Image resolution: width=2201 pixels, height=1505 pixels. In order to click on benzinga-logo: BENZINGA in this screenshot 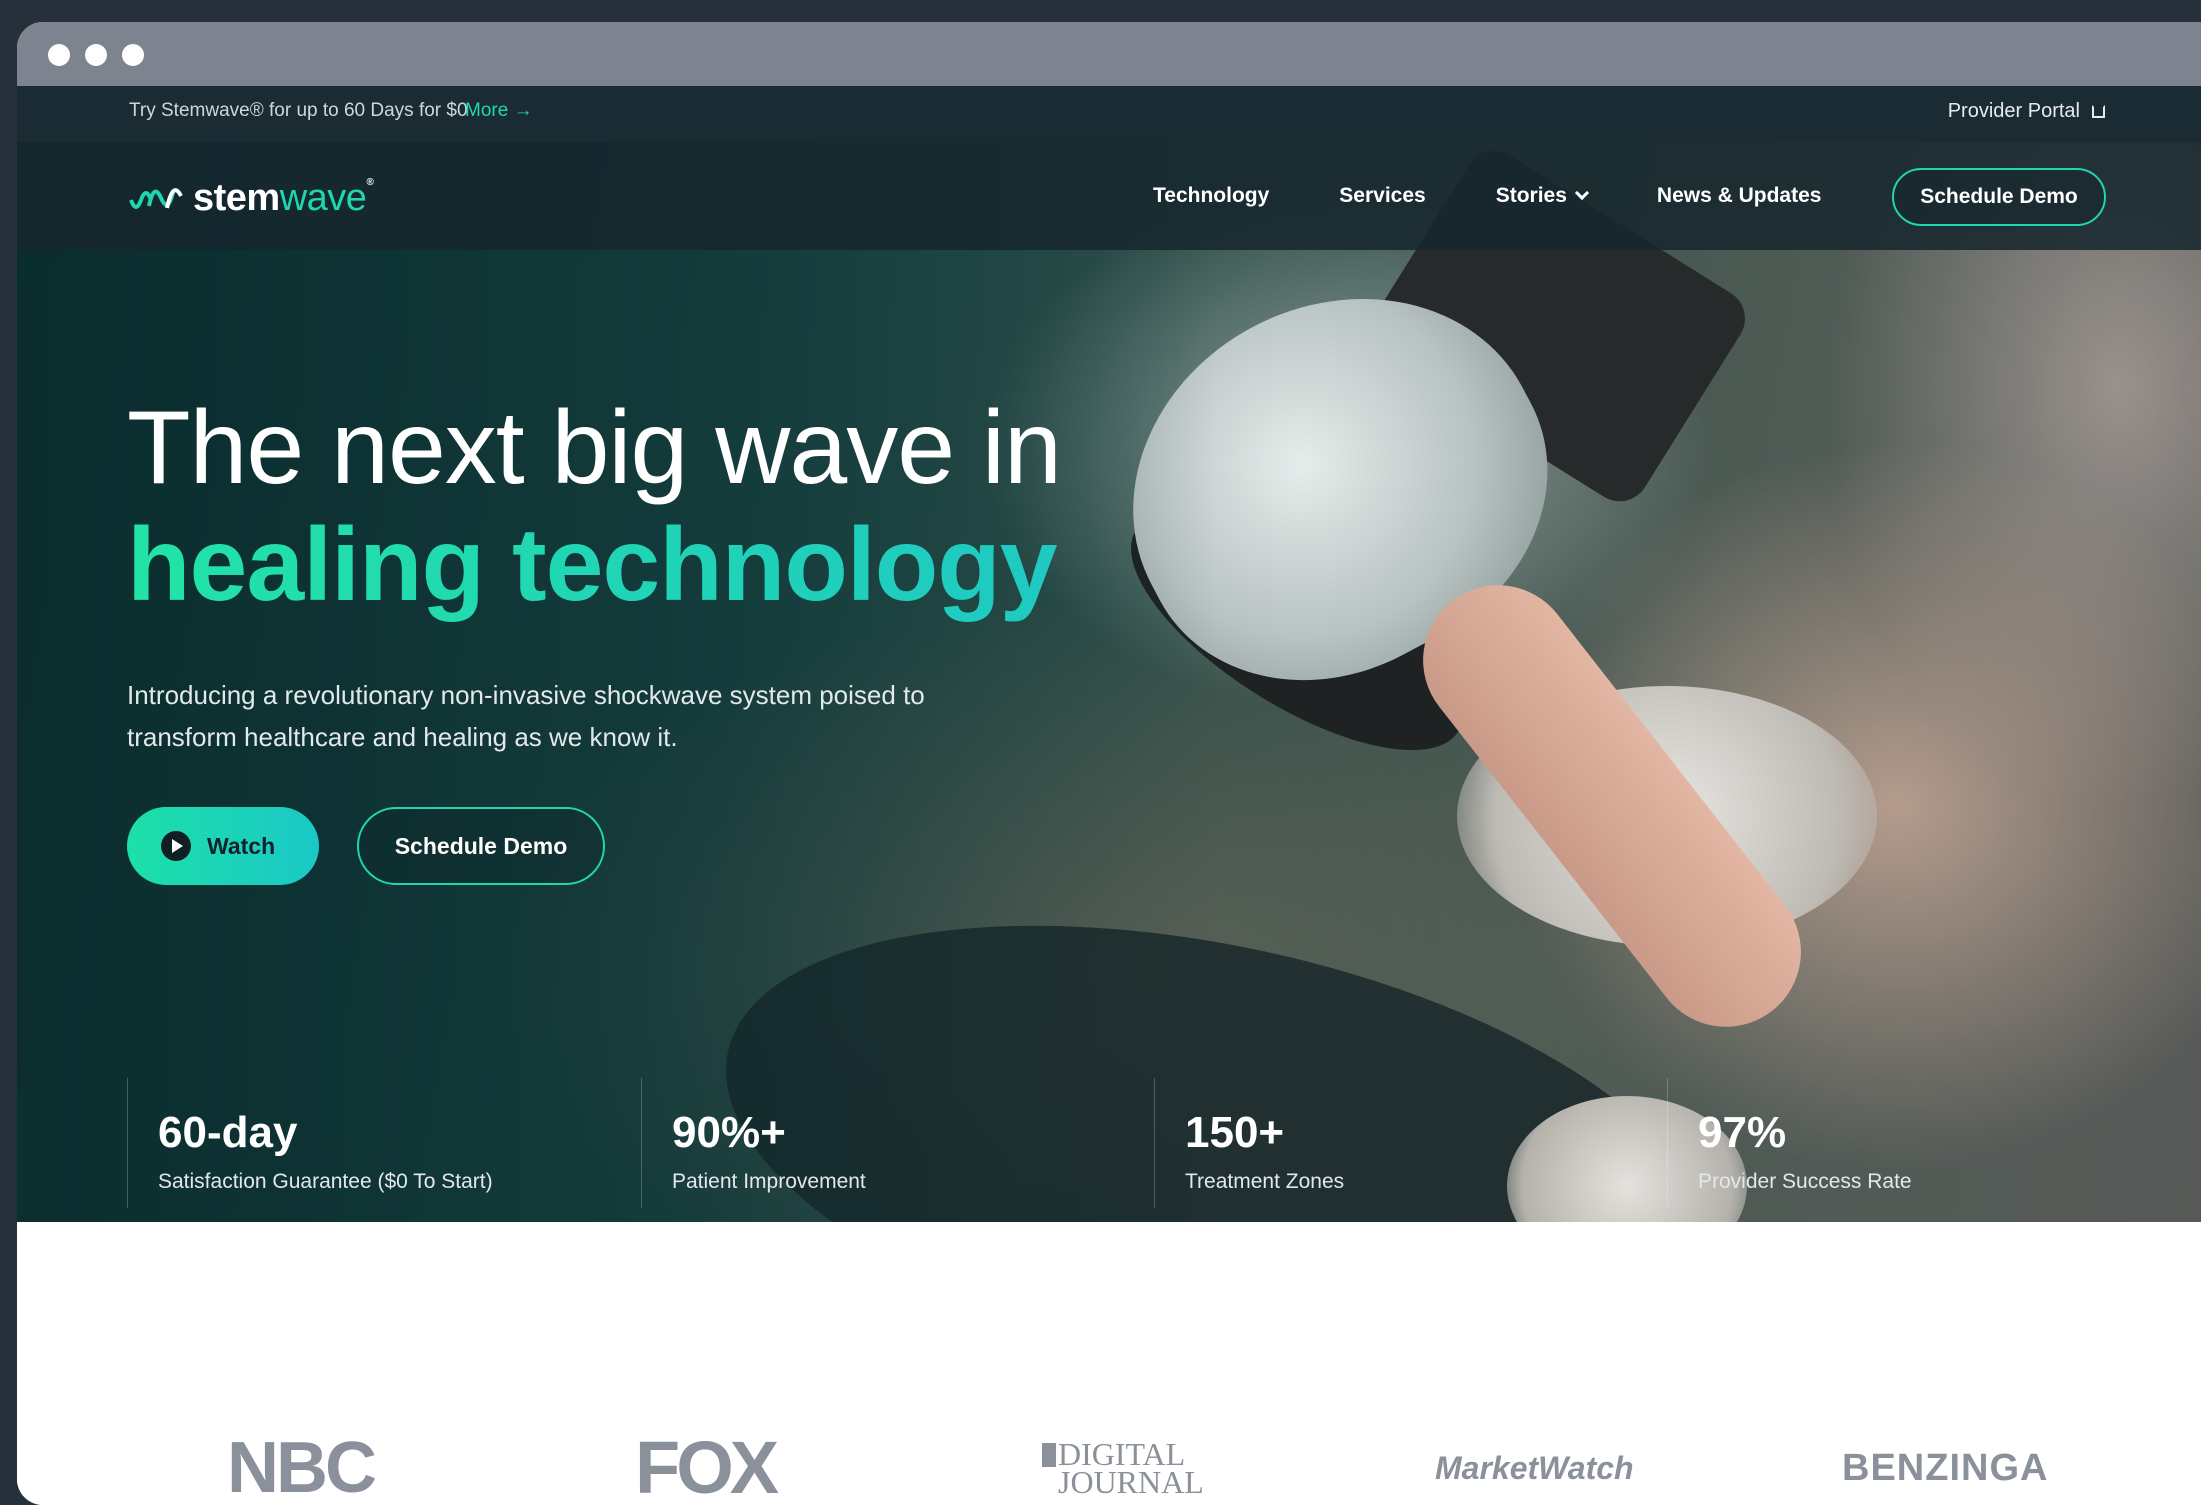, I will do `click(1945, 1468)`.